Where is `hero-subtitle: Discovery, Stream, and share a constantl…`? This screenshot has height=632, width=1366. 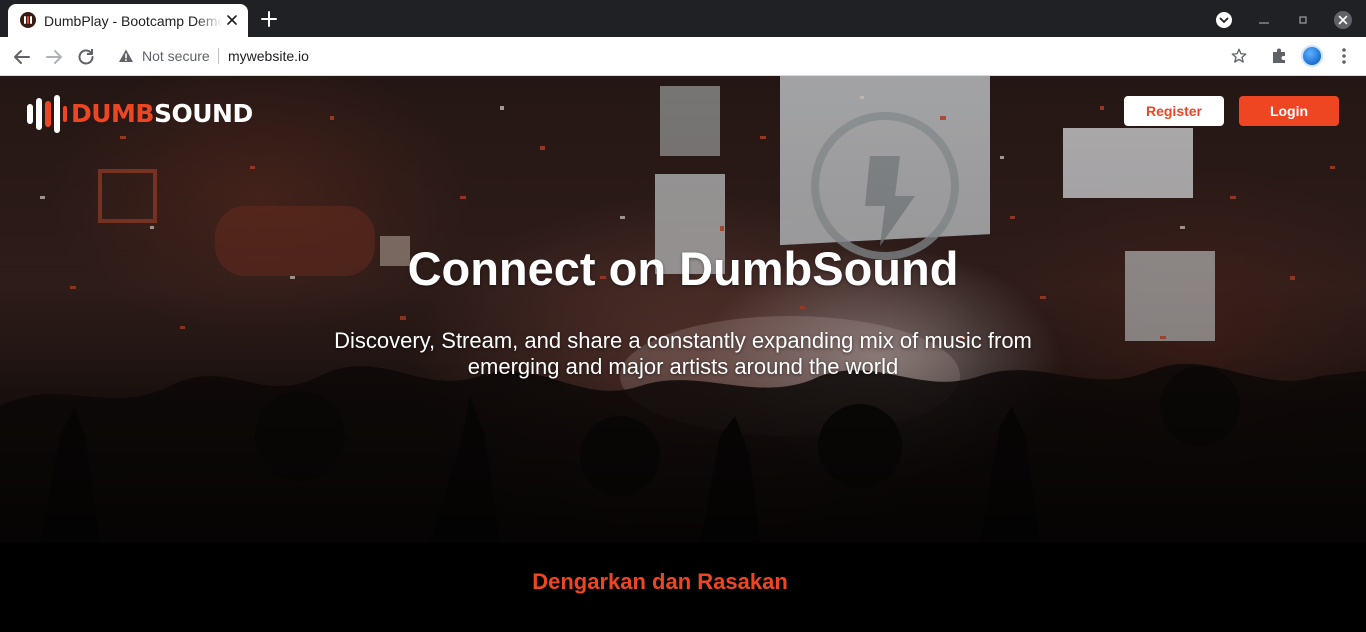
hero-subtitle: Discovery, Stream, and share a constantl… is located at coordinates (683, 353).